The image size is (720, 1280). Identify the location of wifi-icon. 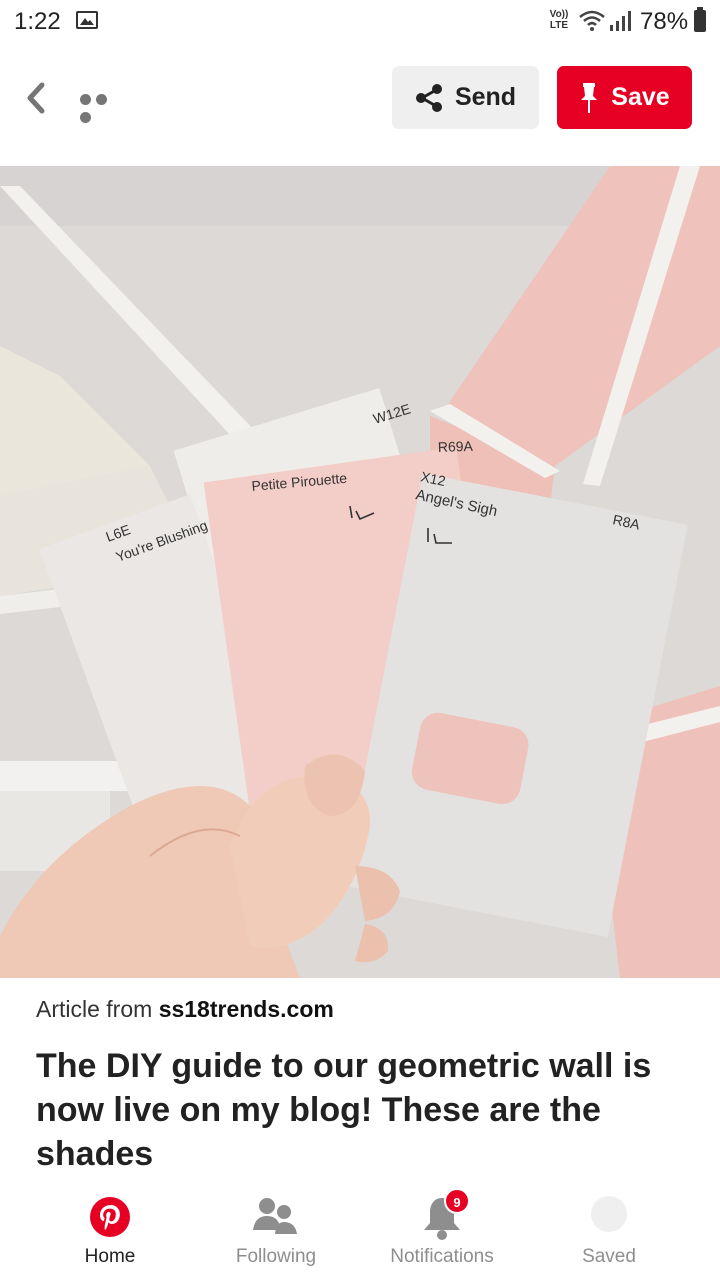
(592, 22).